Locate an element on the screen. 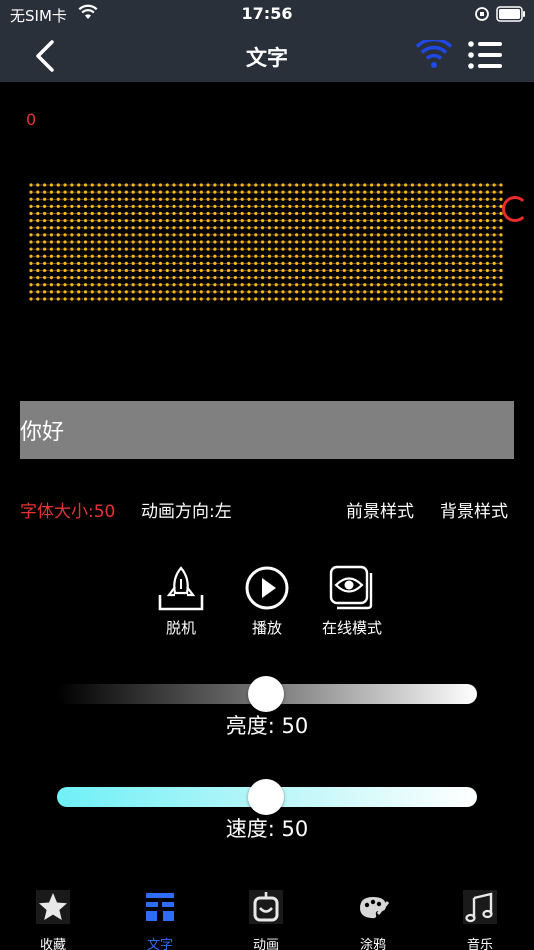  tab-music: 音乐 is located at coordinates (480, 920).